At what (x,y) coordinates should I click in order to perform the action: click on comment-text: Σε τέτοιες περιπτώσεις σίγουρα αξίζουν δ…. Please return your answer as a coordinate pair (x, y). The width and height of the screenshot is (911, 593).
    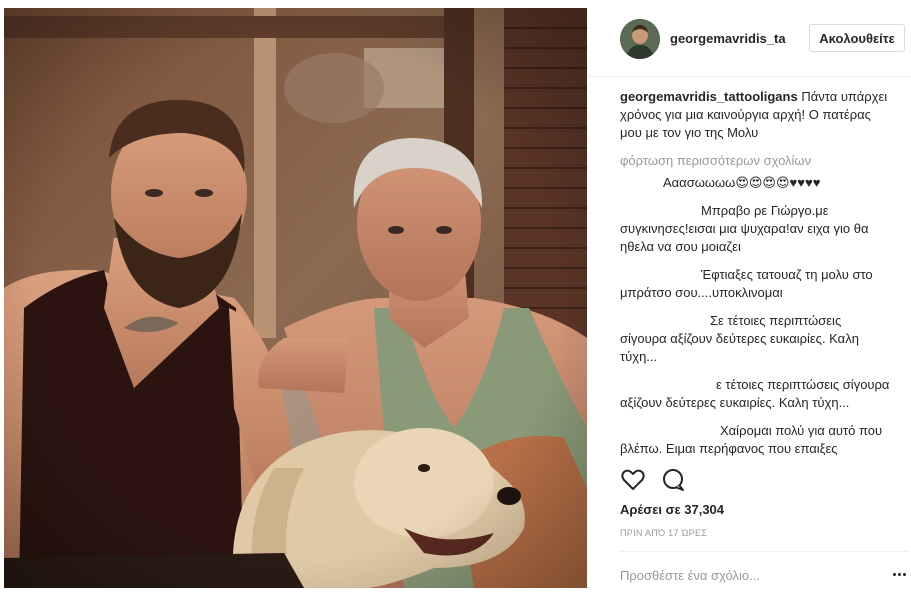
    Looking at the image, I should click on (739, 338).